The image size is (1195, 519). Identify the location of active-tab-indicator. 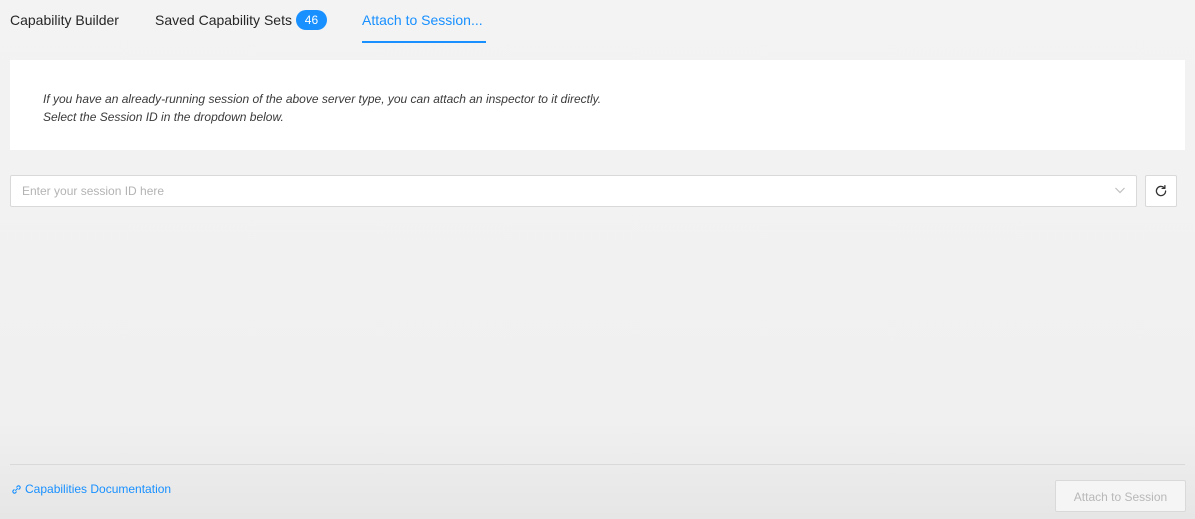
(424, 42).